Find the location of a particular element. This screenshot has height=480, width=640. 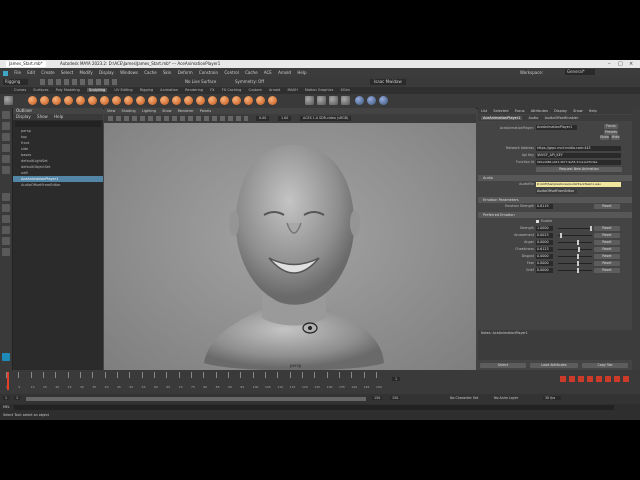

shelf-tab-animation: Animation is located at coordinates (169, 90).